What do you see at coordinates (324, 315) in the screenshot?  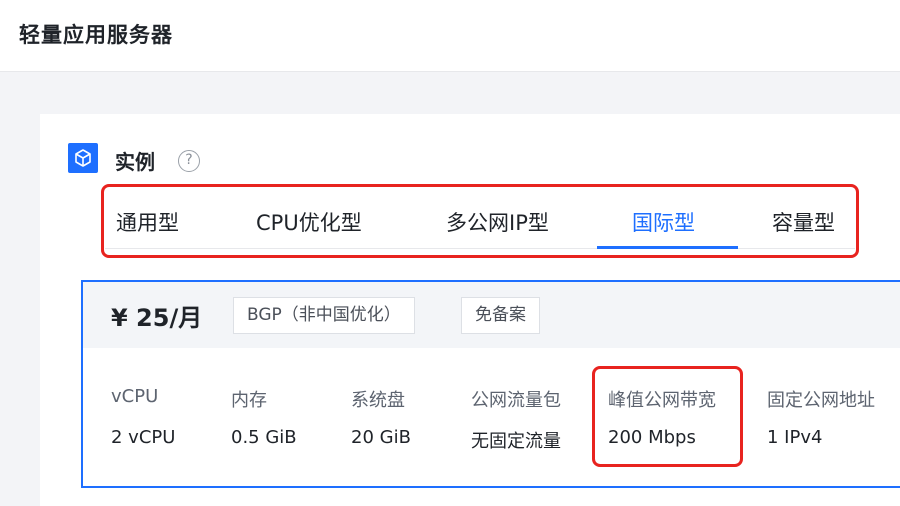 I see `network-tag: BGP（非中国优化）` at bounding box center [324, 315].